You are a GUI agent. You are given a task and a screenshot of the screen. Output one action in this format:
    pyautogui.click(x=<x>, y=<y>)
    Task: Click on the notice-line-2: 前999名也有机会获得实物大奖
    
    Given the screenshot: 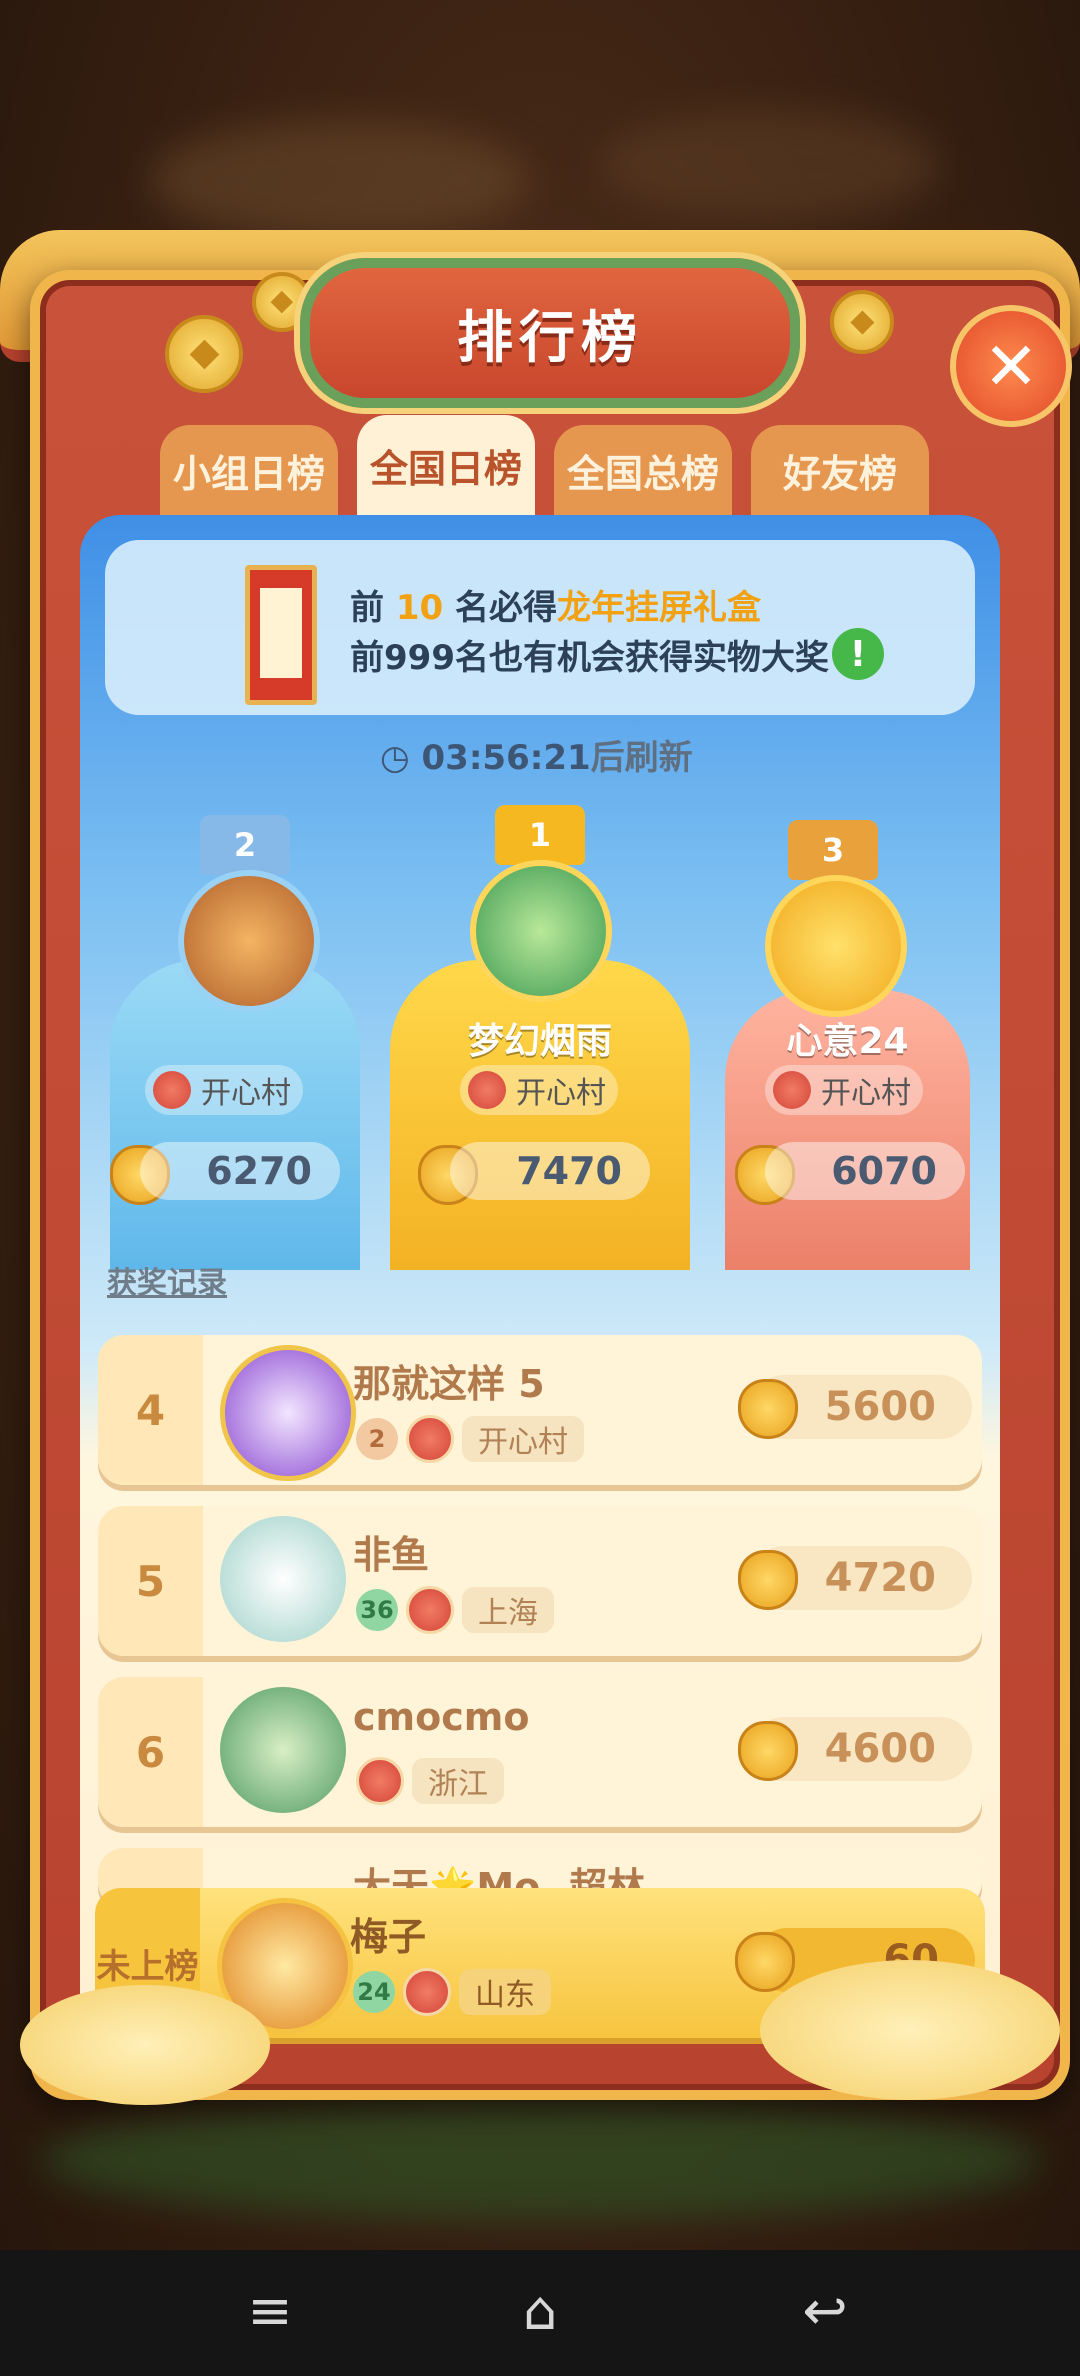 What is the action you would take?
    pyautogui.click(x=589, y=658)
    